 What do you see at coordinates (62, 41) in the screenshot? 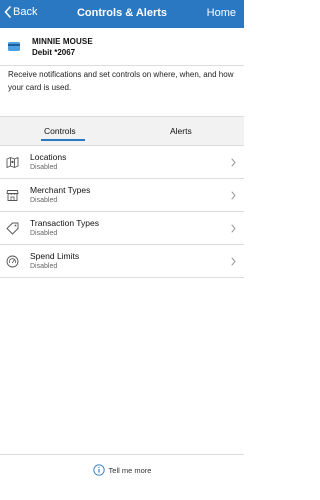
I see `card-holder-name: MINNIE MOUSE` at bounding box center [62, 41].